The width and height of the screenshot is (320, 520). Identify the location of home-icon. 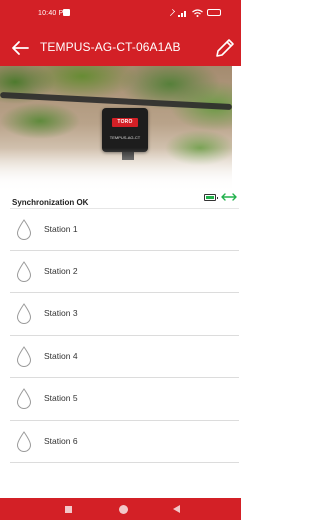
(123, 509).